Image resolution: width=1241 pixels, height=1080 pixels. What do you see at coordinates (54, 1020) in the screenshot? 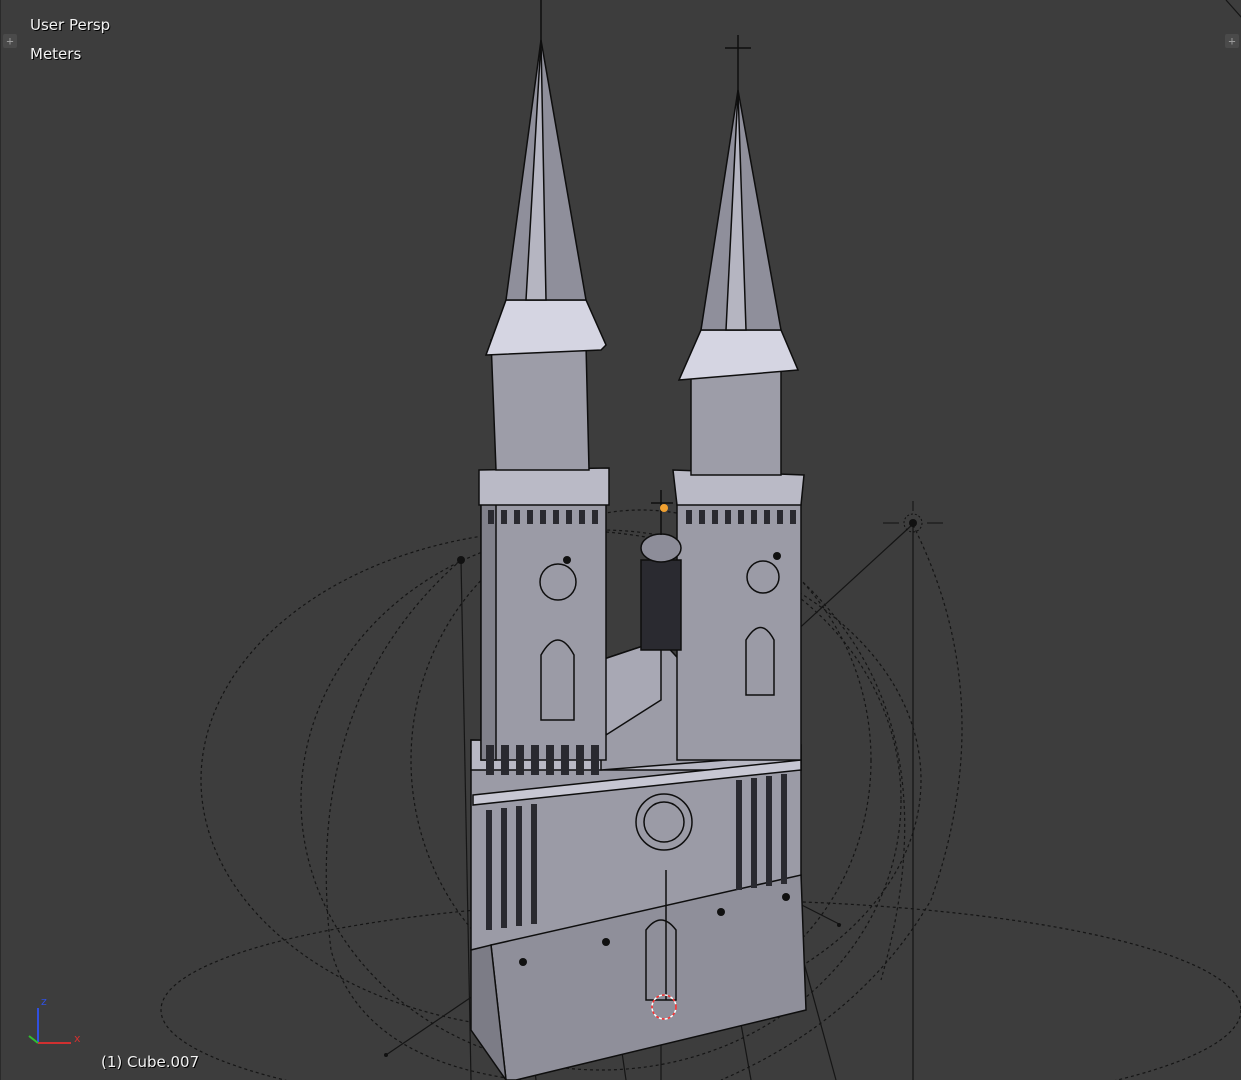
I see `axis-gizmo-icon: z x` at bounding box center [54, 1020].